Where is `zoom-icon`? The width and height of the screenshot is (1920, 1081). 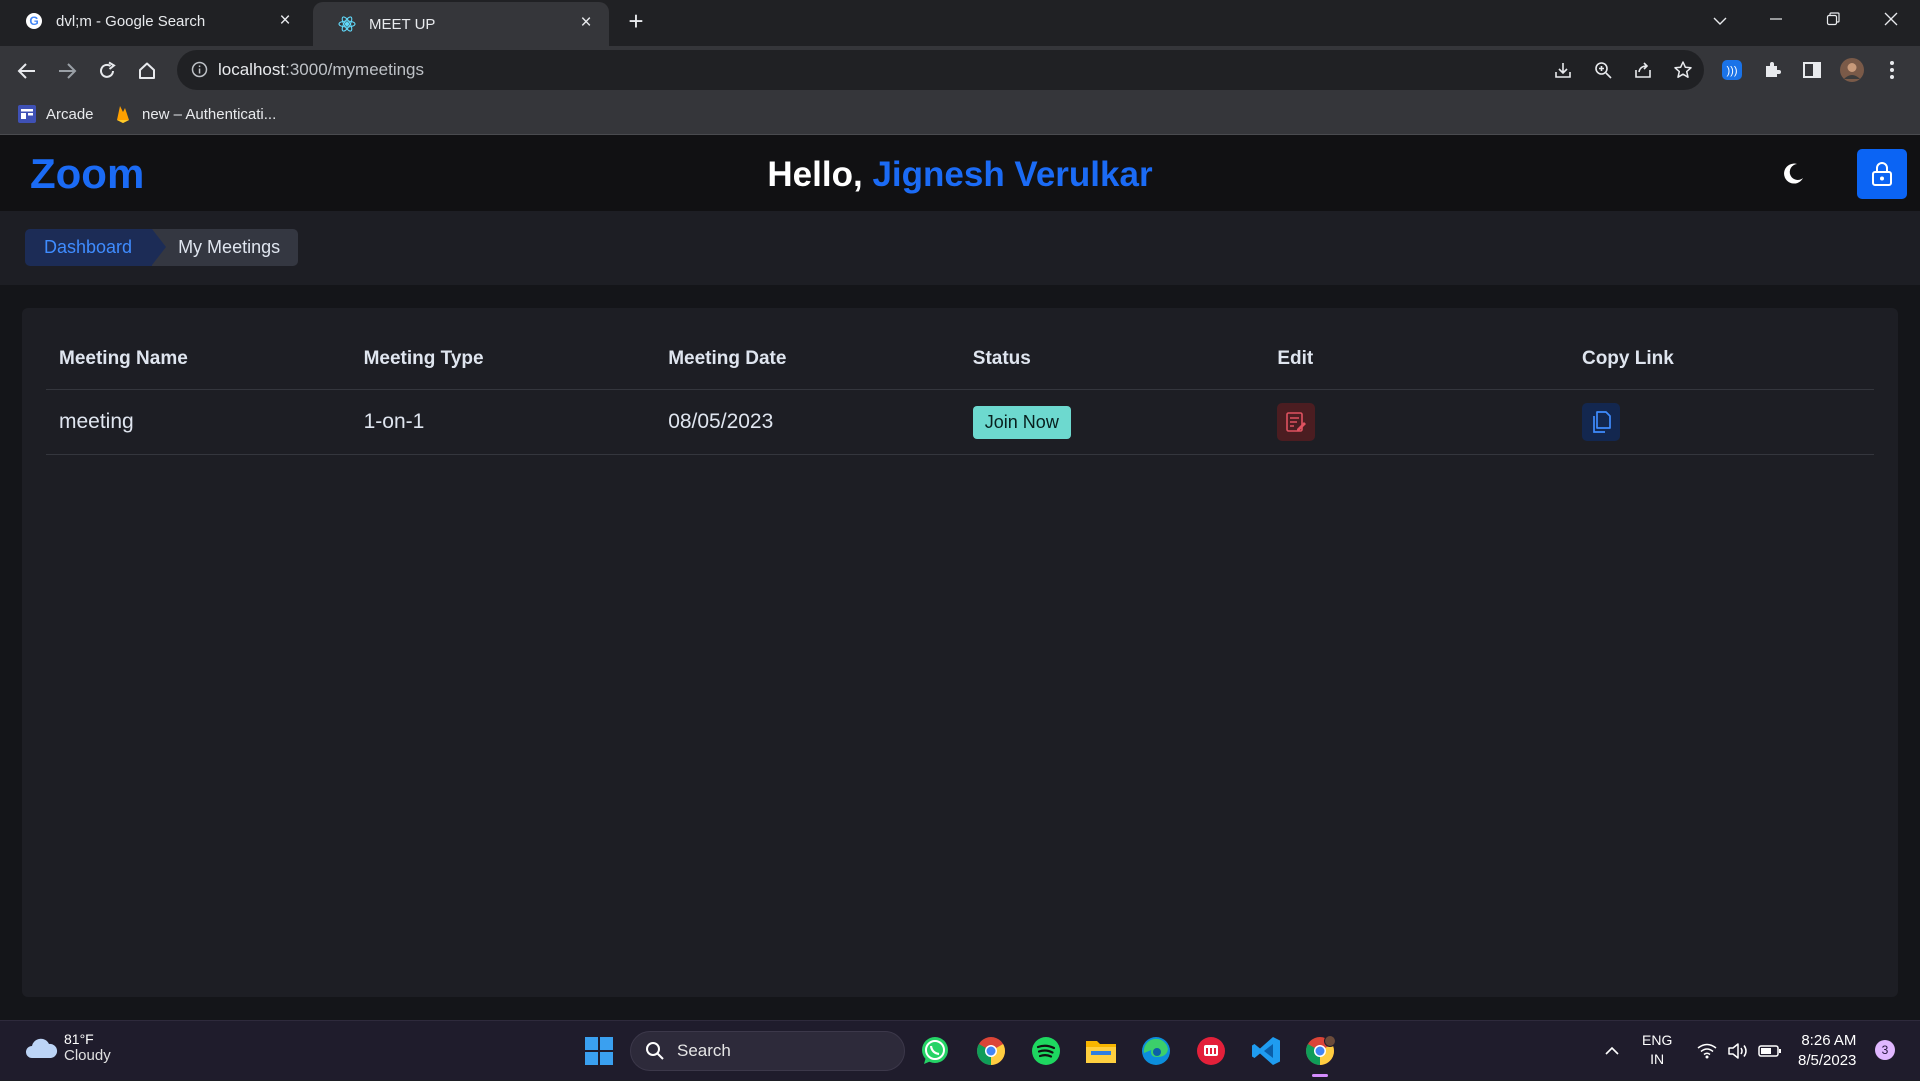 zoom-icon is located at coordinates (1603, 70).